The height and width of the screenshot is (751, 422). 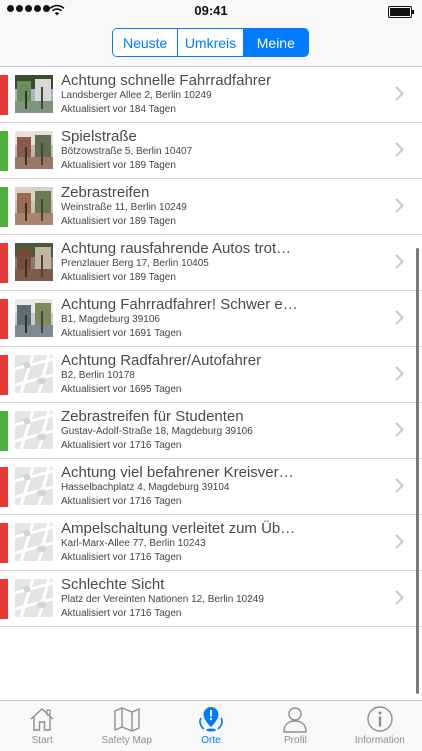 What do you see at coordinates (127, 151) in the screenshot?
I see `place-address: Bötzowstraße 5, Berlin 10407` at bounding box center [127, 151].